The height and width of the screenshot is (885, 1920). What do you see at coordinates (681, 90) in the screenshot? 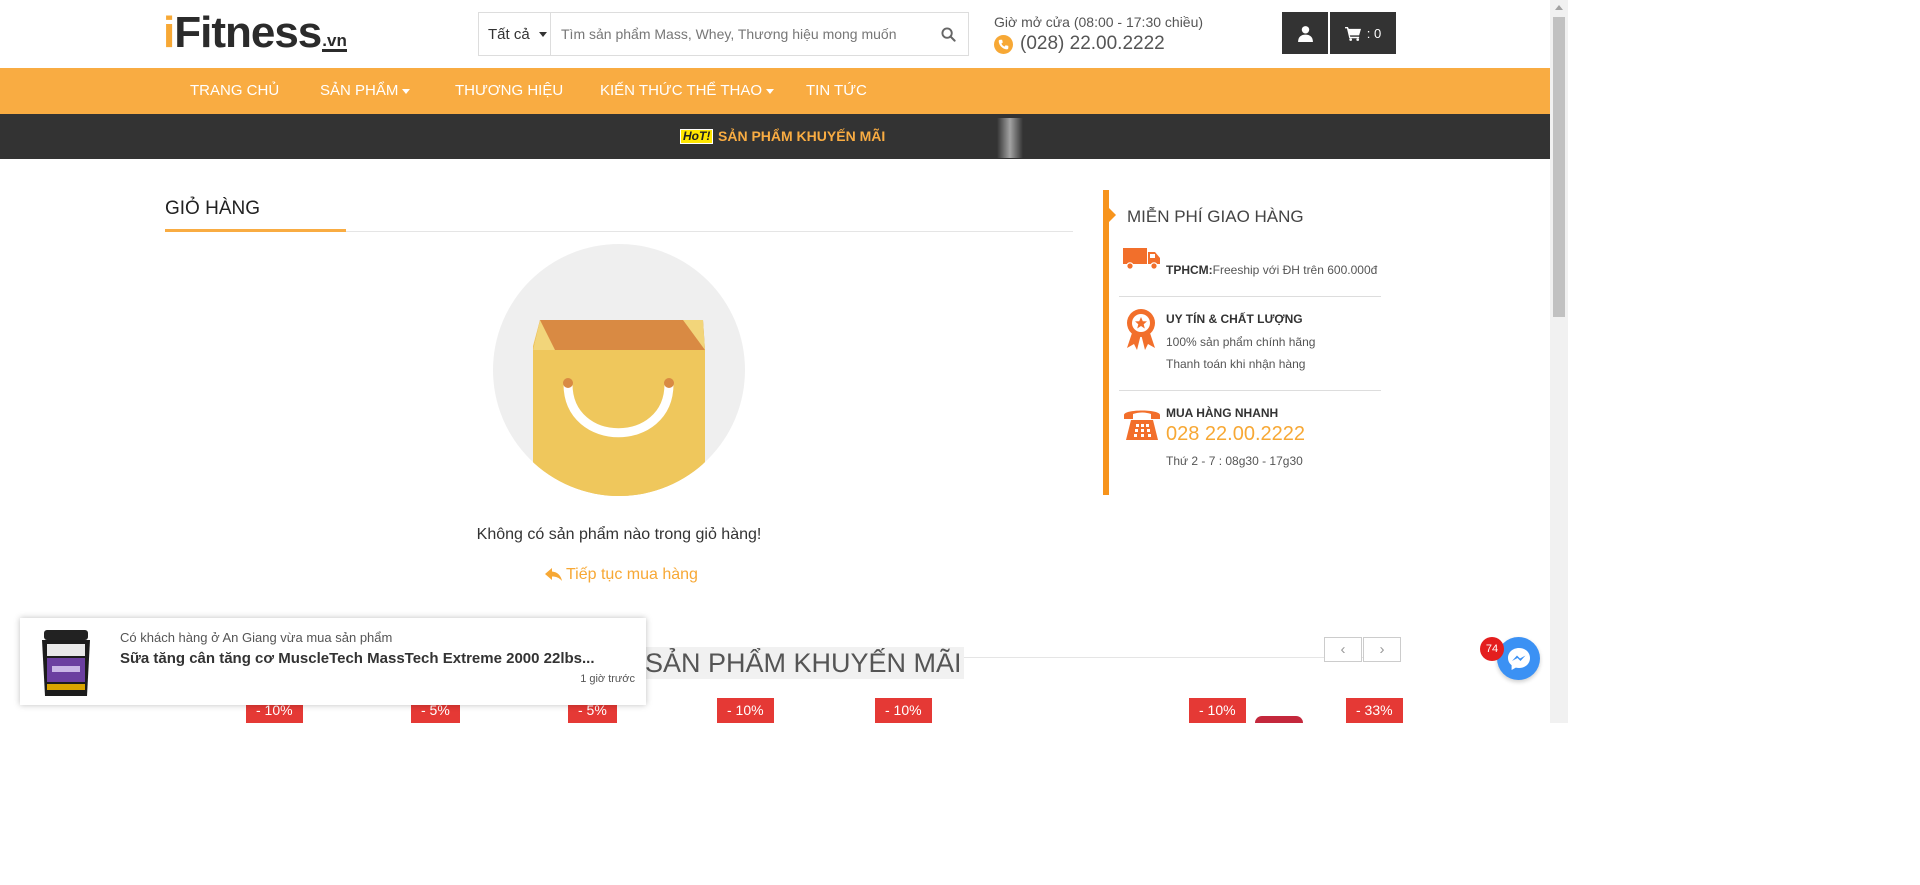
I see `nav-item-label: KIẾN THỨC THỂ THAO` at bounding box center [681, 90].